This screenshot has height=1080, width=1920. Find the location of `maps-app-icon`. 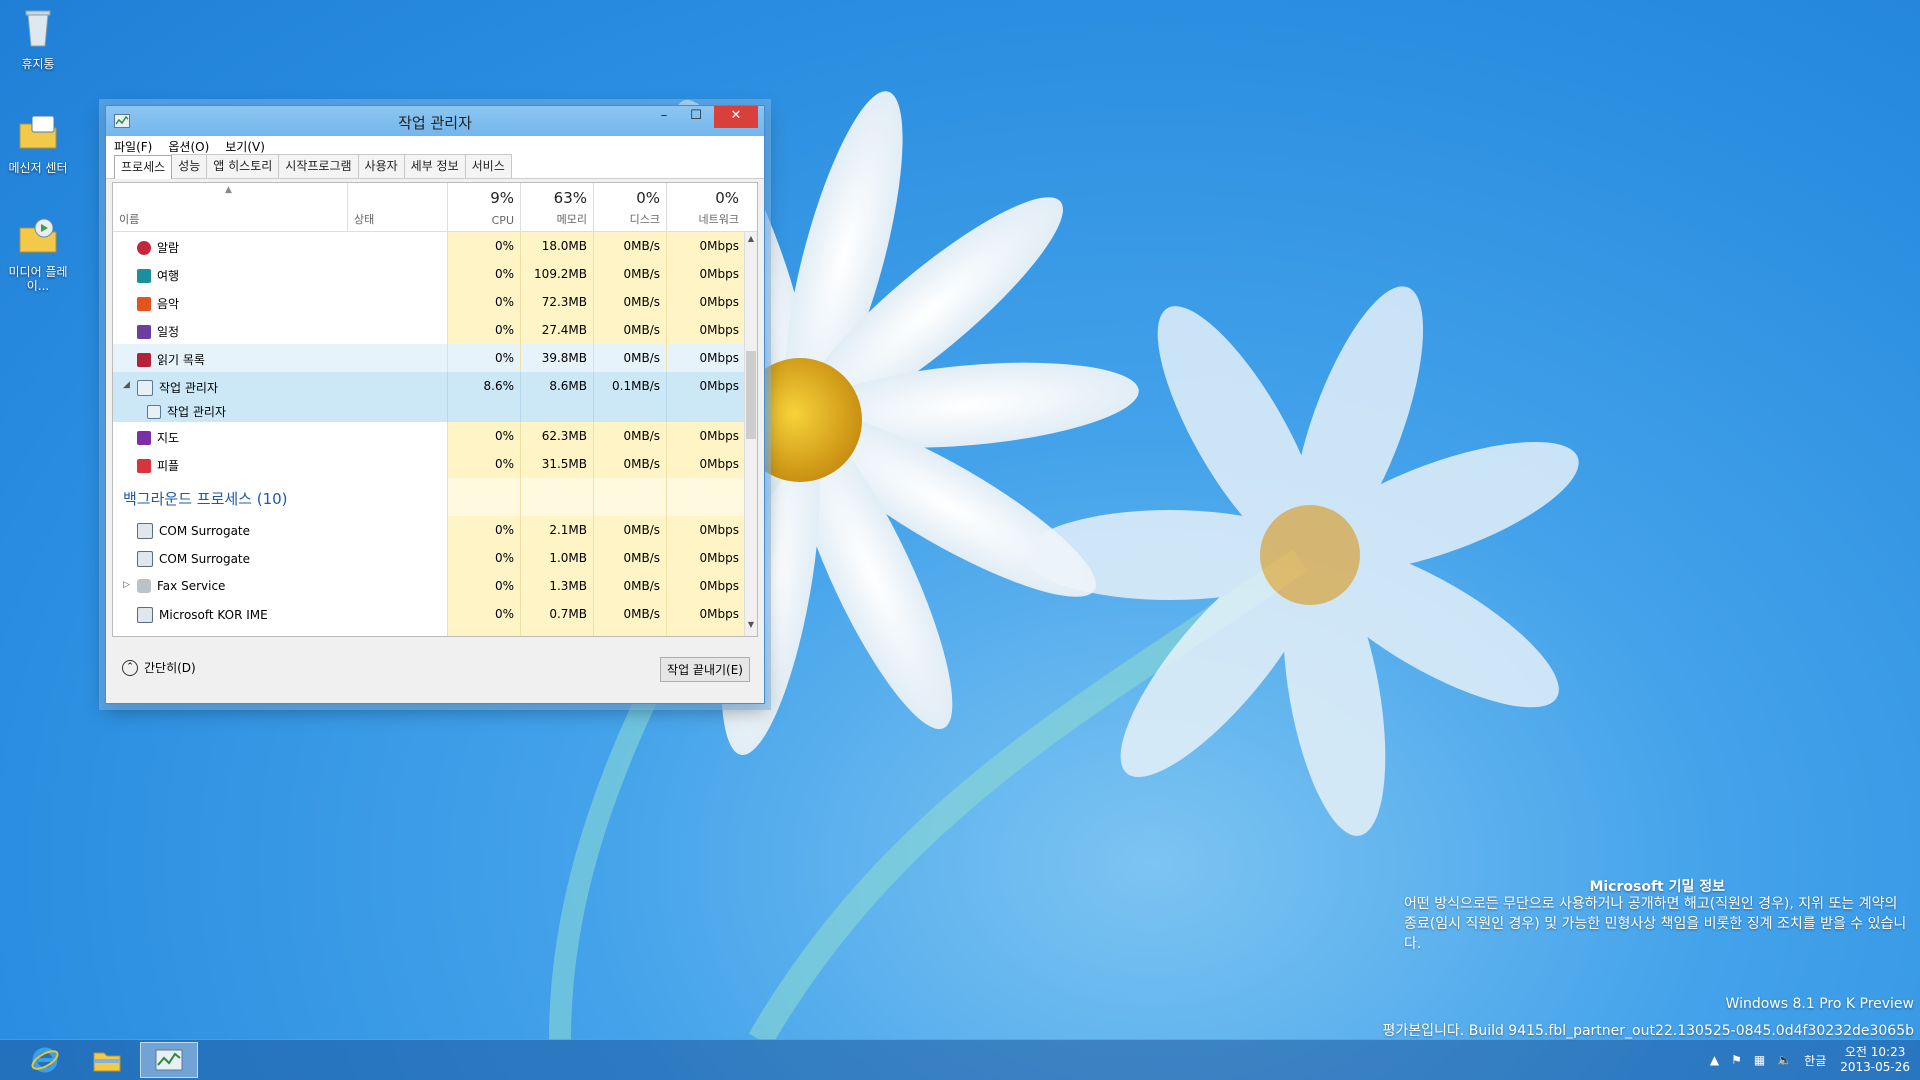

maps-app-icon is located at coordinates (144, 437).